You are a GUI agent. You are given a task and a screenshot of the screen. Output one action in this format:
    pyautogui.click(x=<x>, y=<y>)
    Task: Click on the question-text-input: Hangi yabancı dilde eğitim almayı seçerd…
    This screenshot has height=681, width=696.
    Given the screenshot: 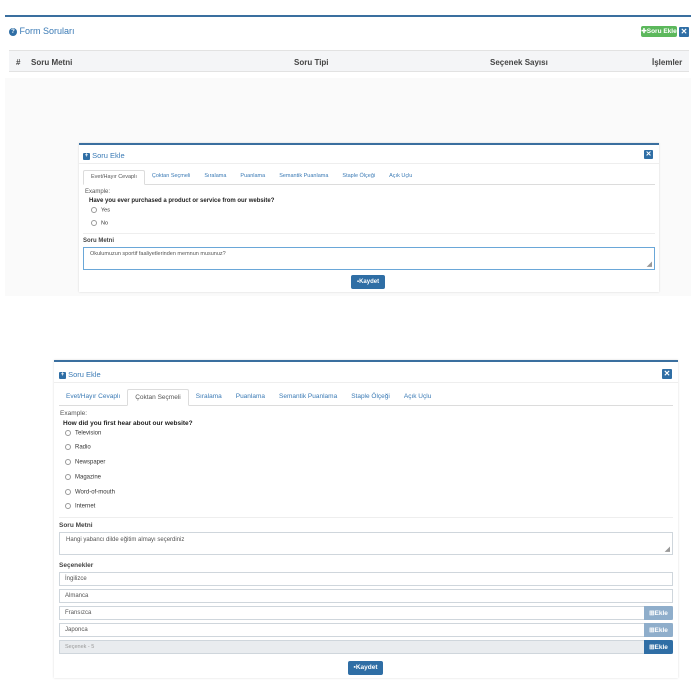 What is the action you would take?
    pyautogui.click(x=366, y=543)
    